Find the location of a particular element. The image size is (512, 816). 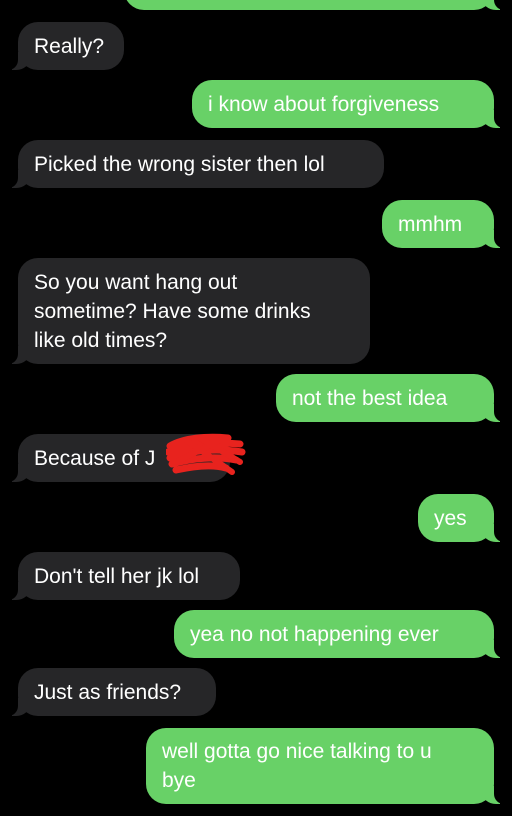

message-bubble-sent: well gotta go nice talking to u bye is located at coordinates (326, 766).